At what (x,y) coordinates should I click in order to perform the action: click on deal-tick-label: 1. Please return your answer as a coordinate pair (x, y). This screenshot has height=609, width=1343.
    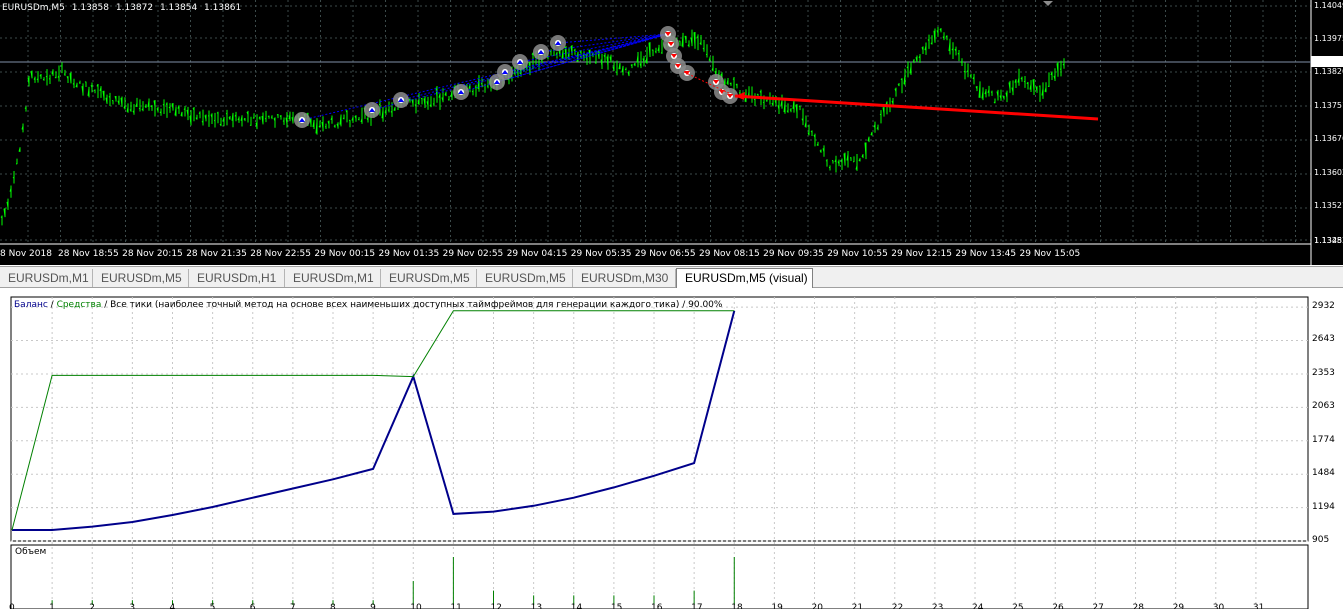
    Looking at the image, I should click on (52, 606).